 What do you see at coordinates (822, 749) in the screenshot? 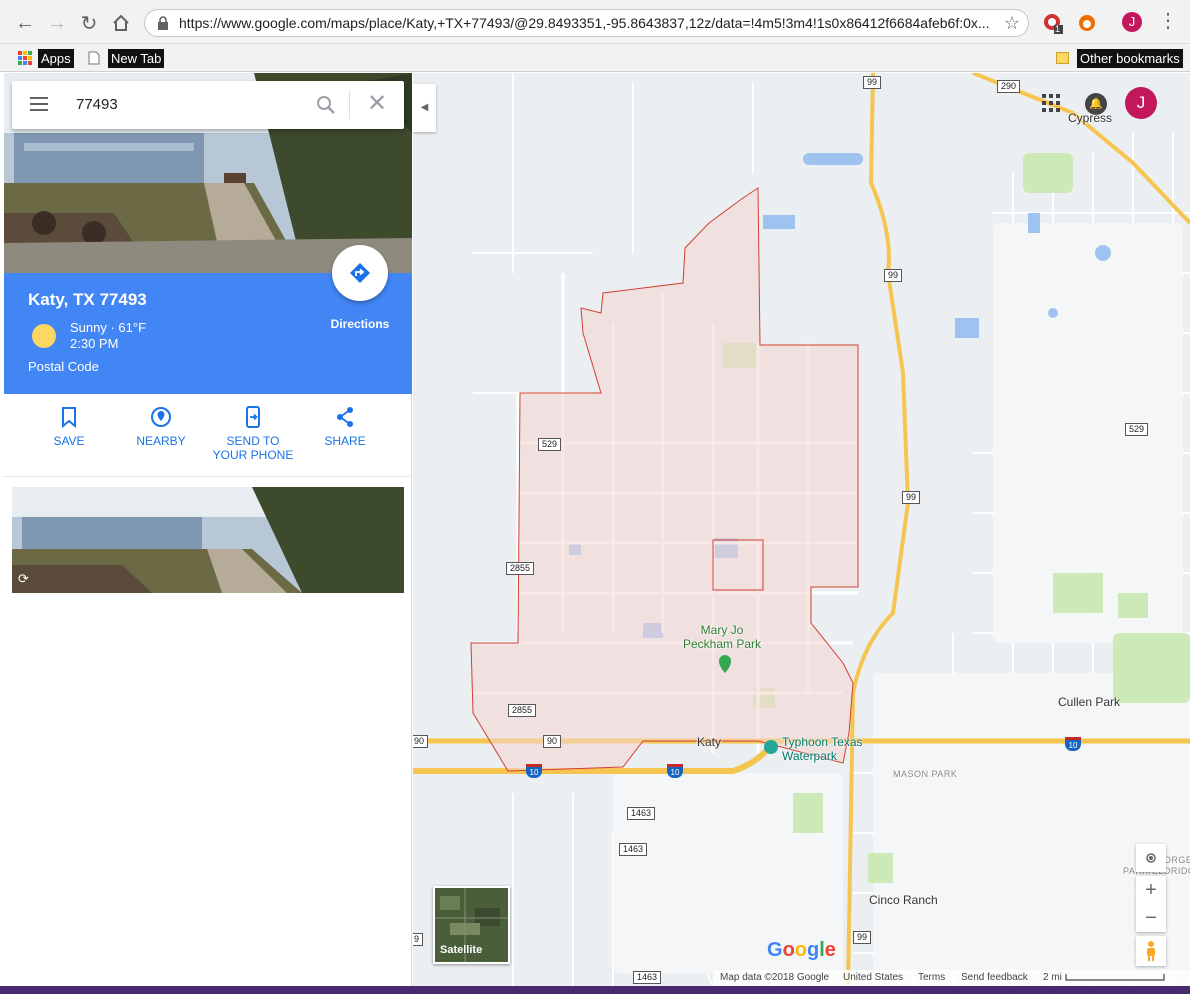
I see `label-typhoon-texas-waterpark: Typhoon Texas Waterpark` at bounding box center [822, 749].